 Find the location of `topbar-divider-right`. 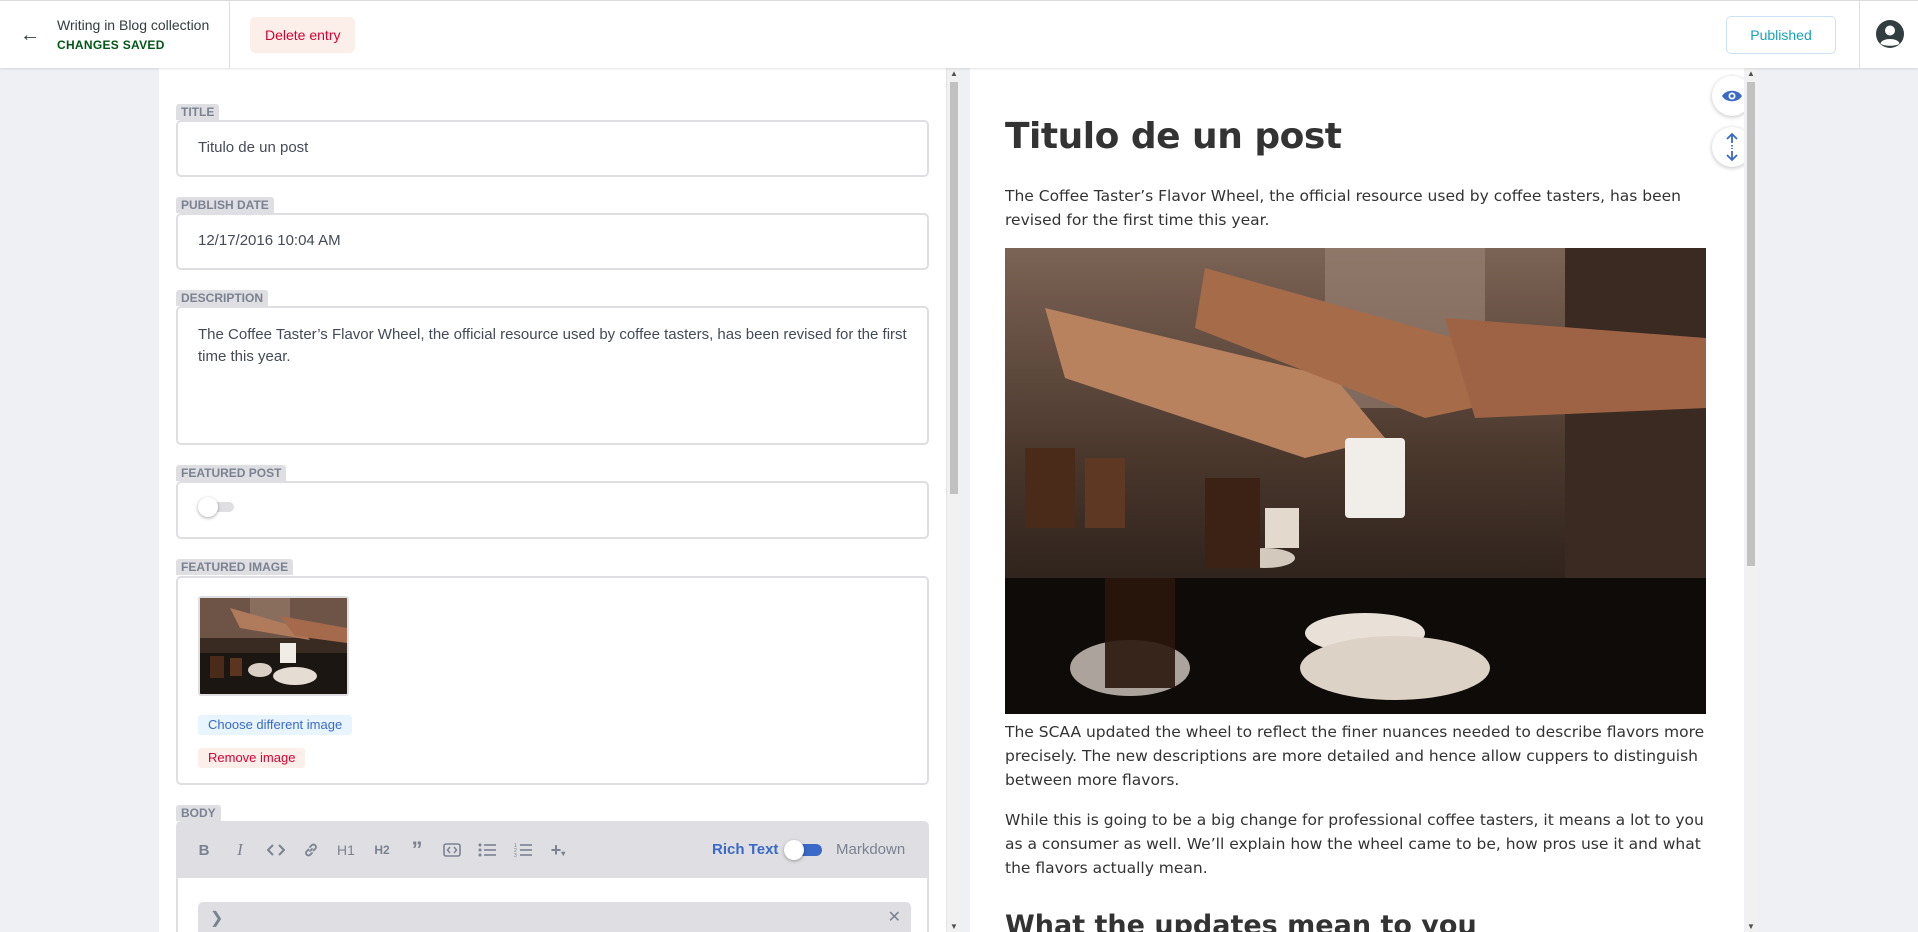

topbar-divider-right is located at coordinates (1859, 35).